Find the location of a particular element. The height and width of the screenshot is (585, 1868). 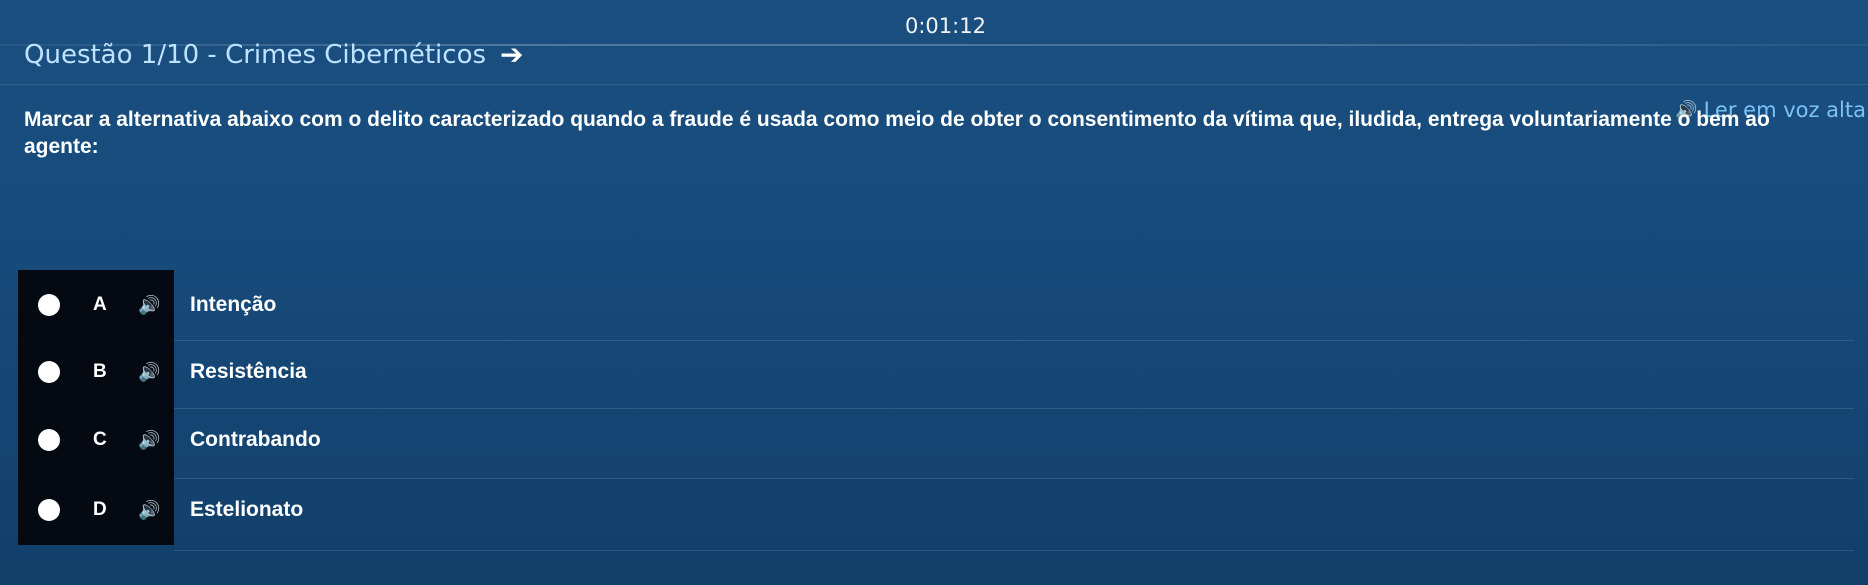

option-b: B 🔊 Resistência is located at coordinates (933, 372).